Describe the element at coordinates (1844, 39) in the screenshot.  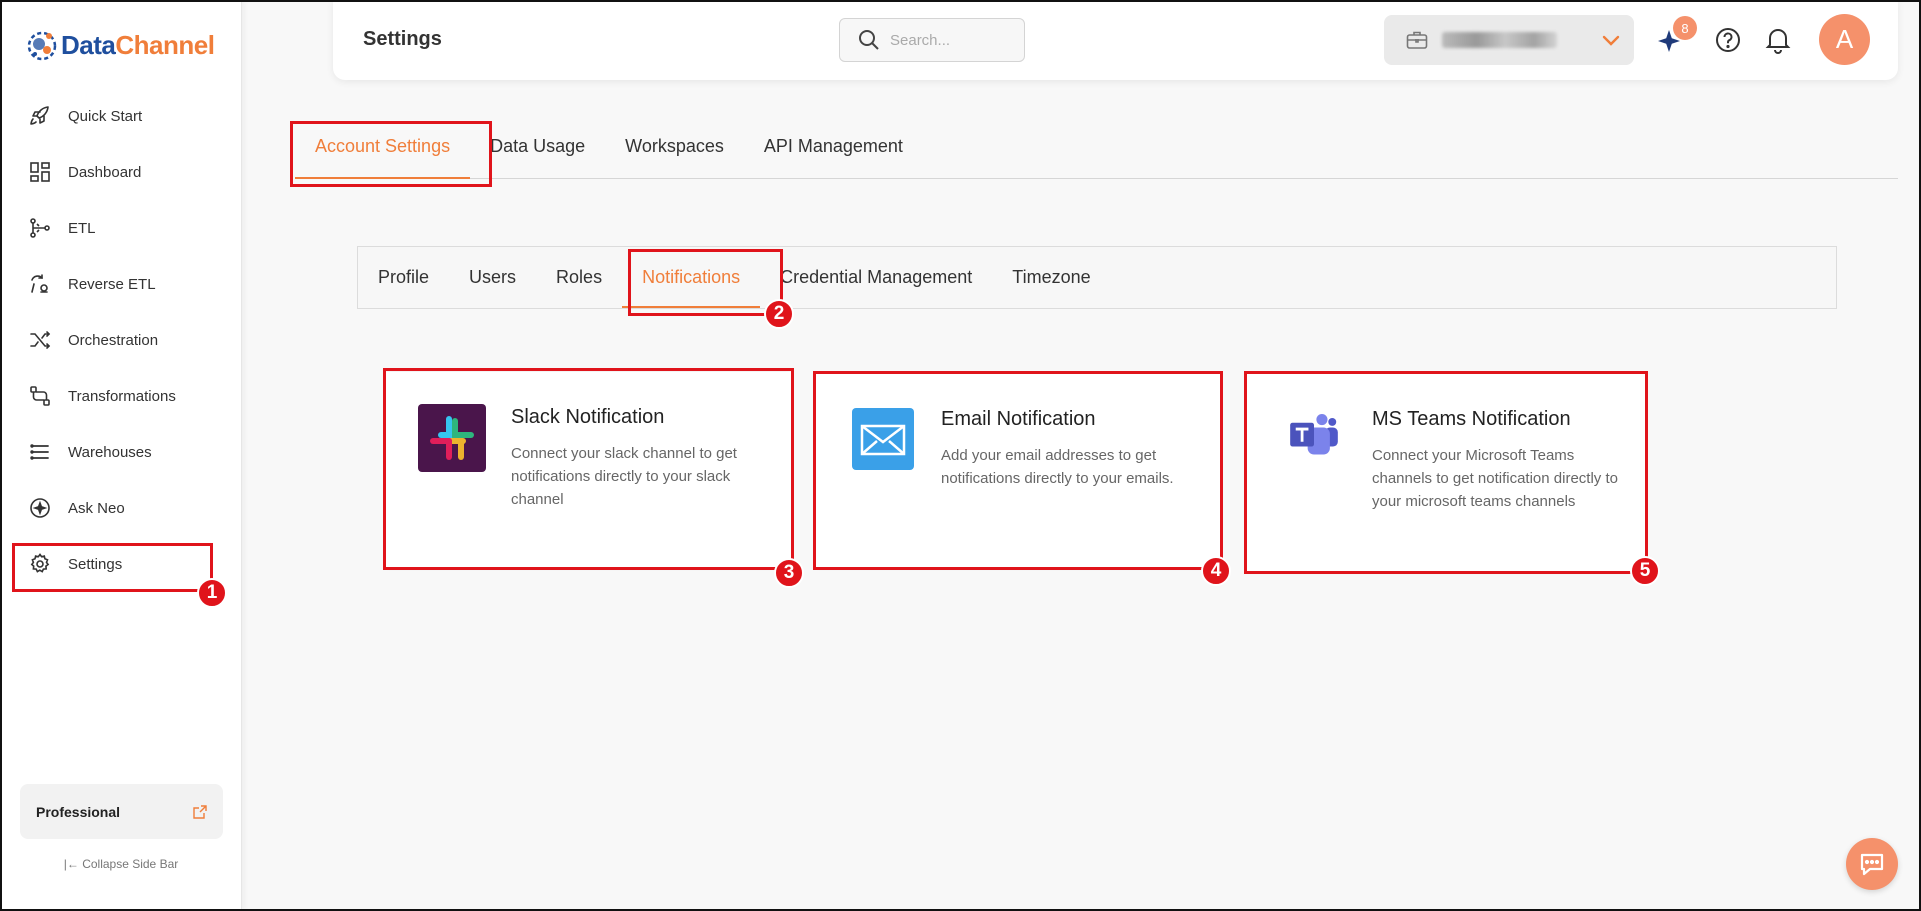
I see `avatar: A` at that location.